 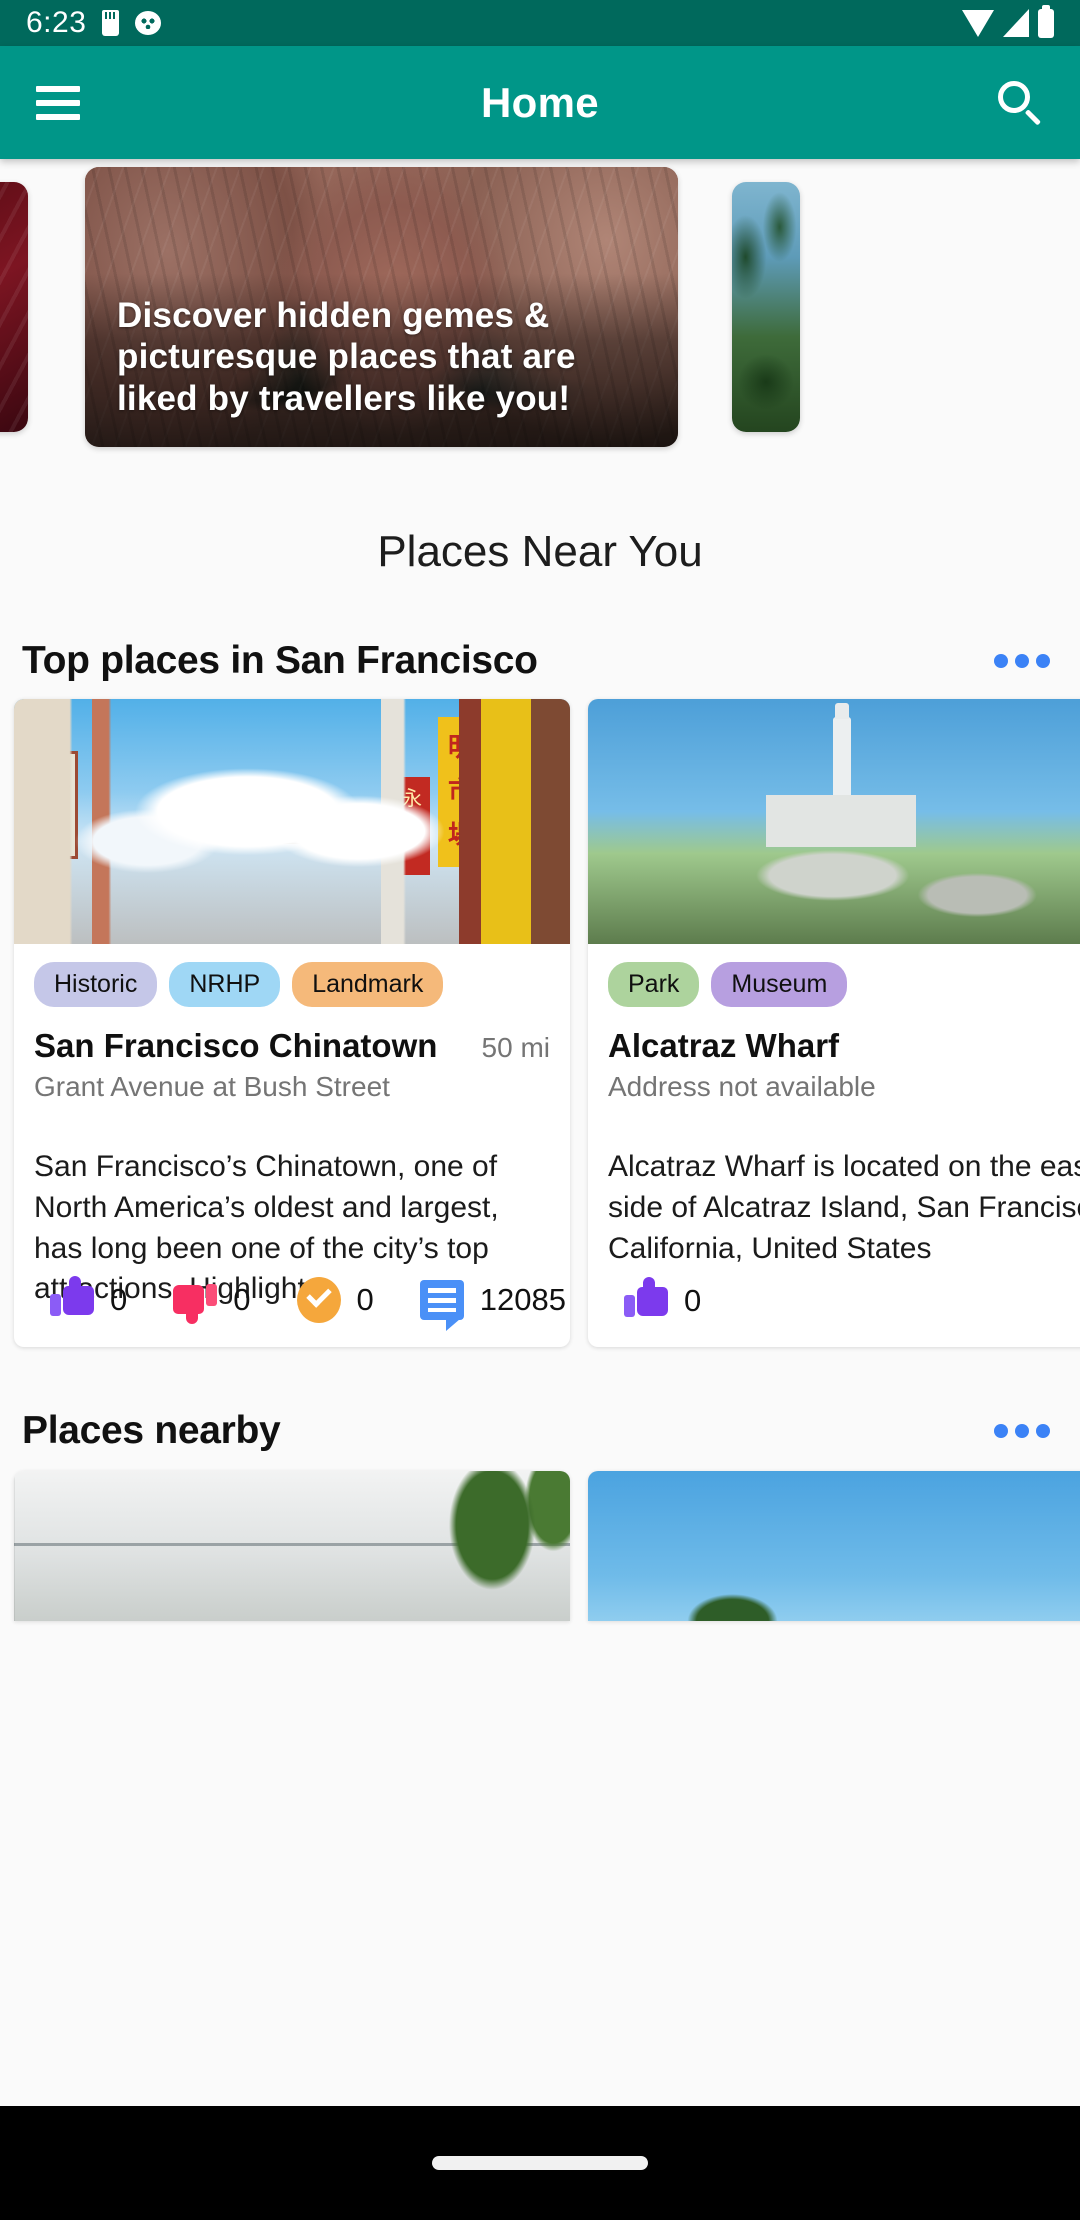 I want to click on section-header-top-places: Top places in San Francisco, so click(x=540, y=630).